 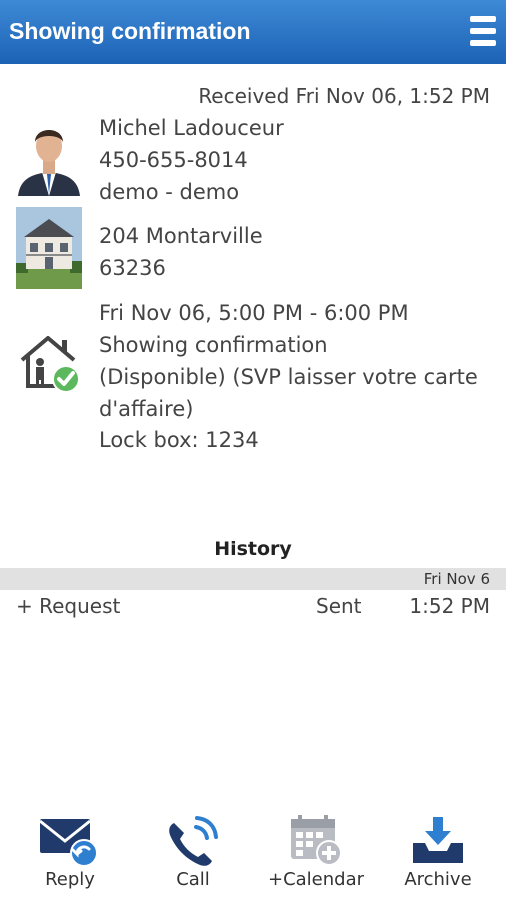 What do you see at coordinates (339, 606) in the screenshot?
I see `history-status: Sent` at bounding box center [339, 606].